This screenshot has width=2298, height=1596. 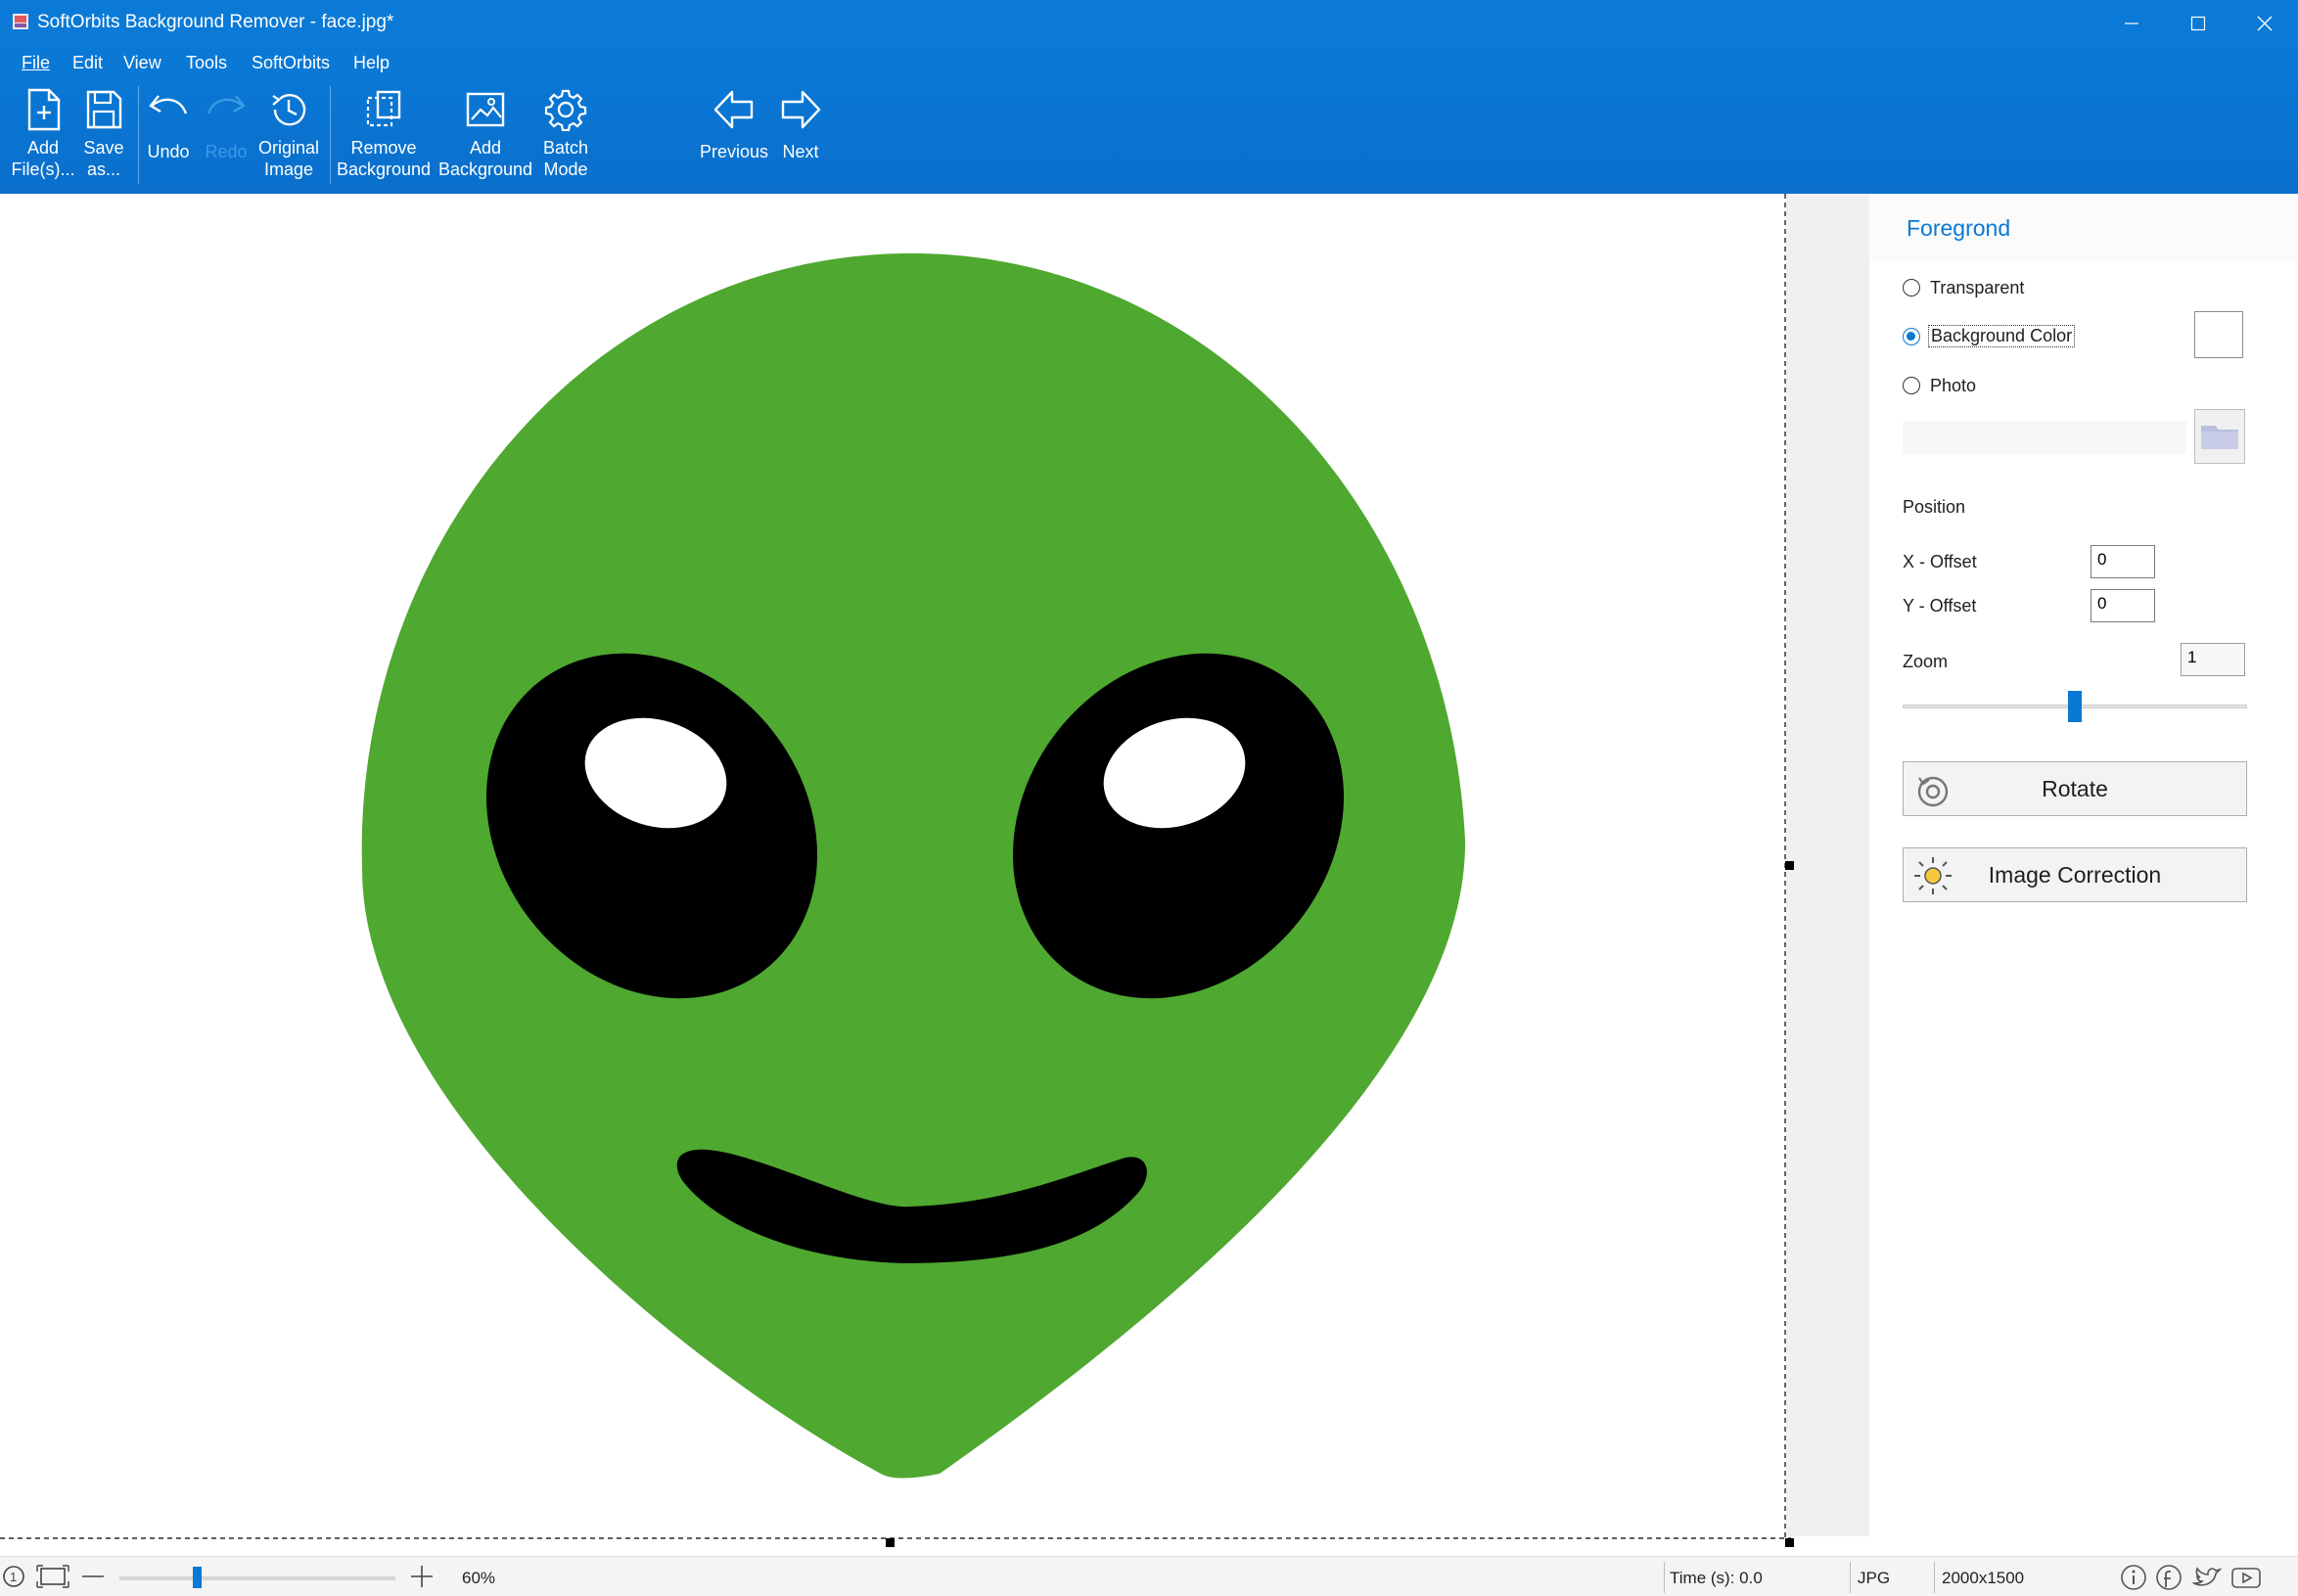 I want to click on youtube-icon, so click(x=2247, y=1577).